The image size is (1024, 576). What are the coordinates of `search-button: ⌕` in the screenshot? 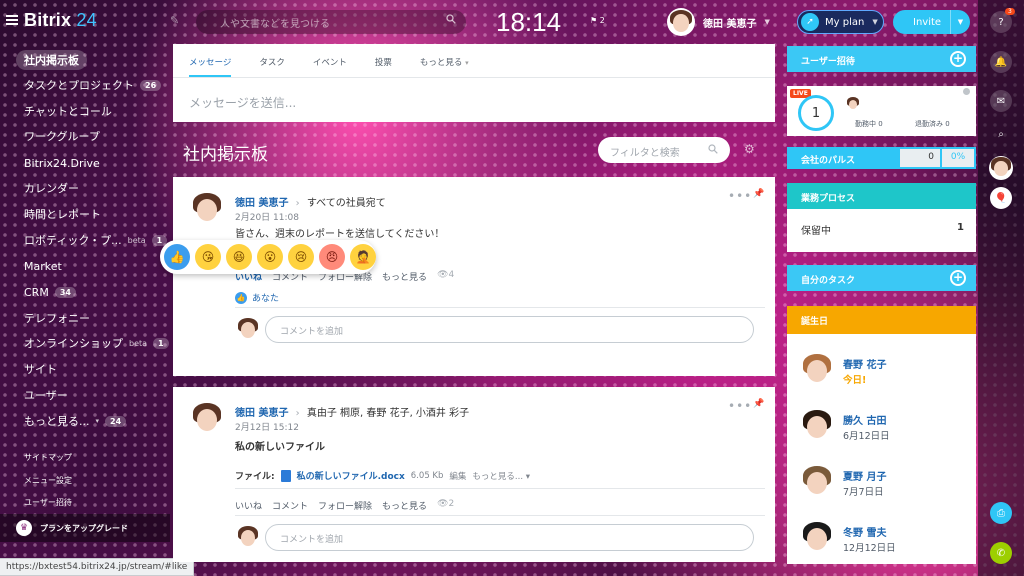 It's located at (1001, 134).